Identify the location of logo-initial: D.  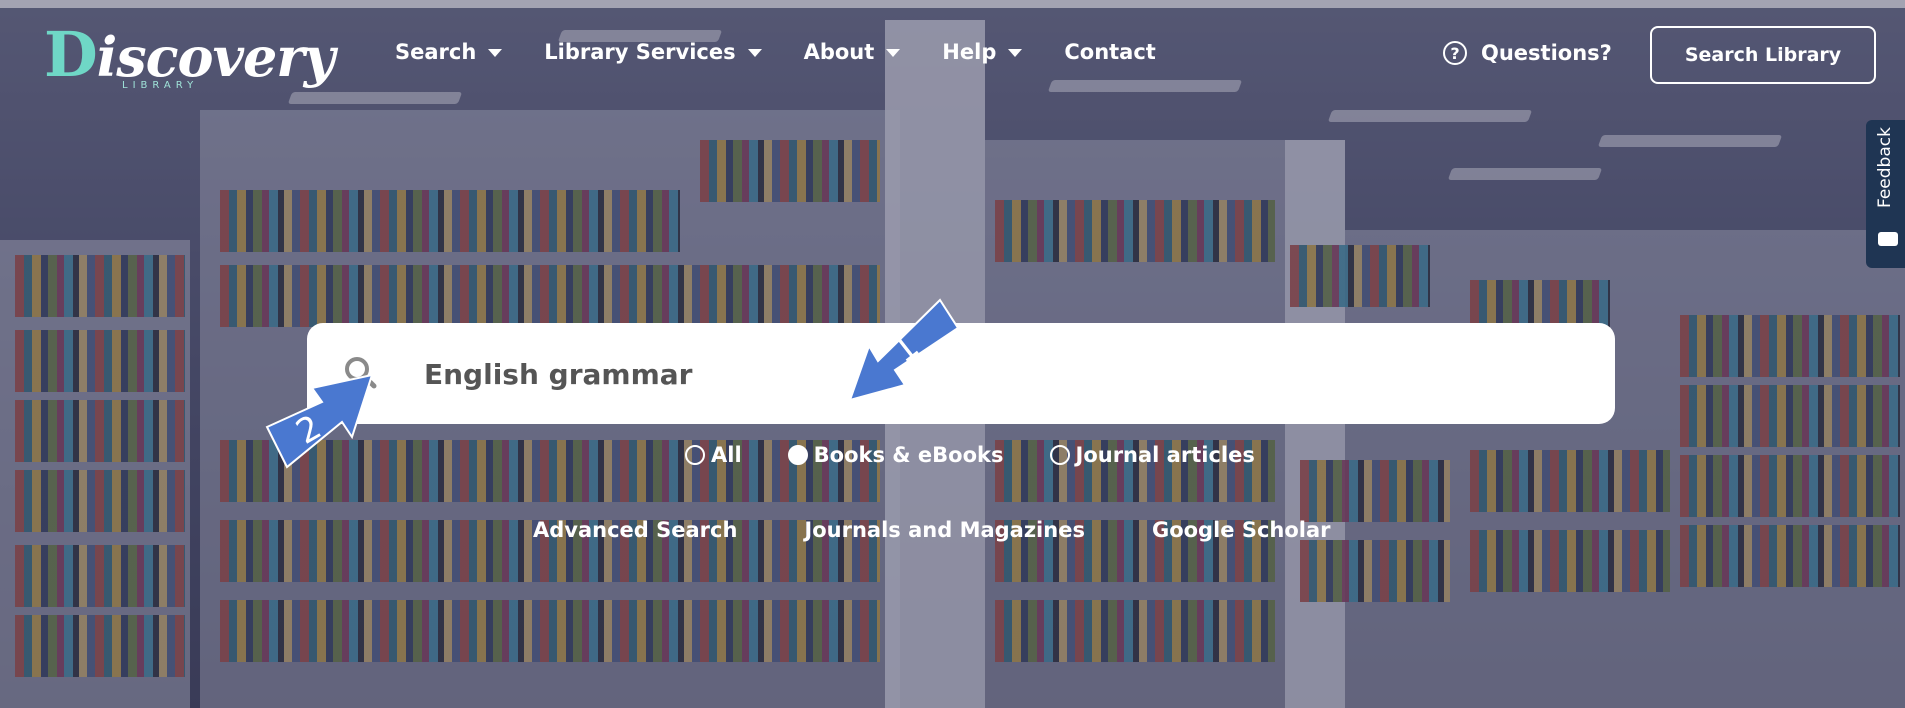
(71, 54).